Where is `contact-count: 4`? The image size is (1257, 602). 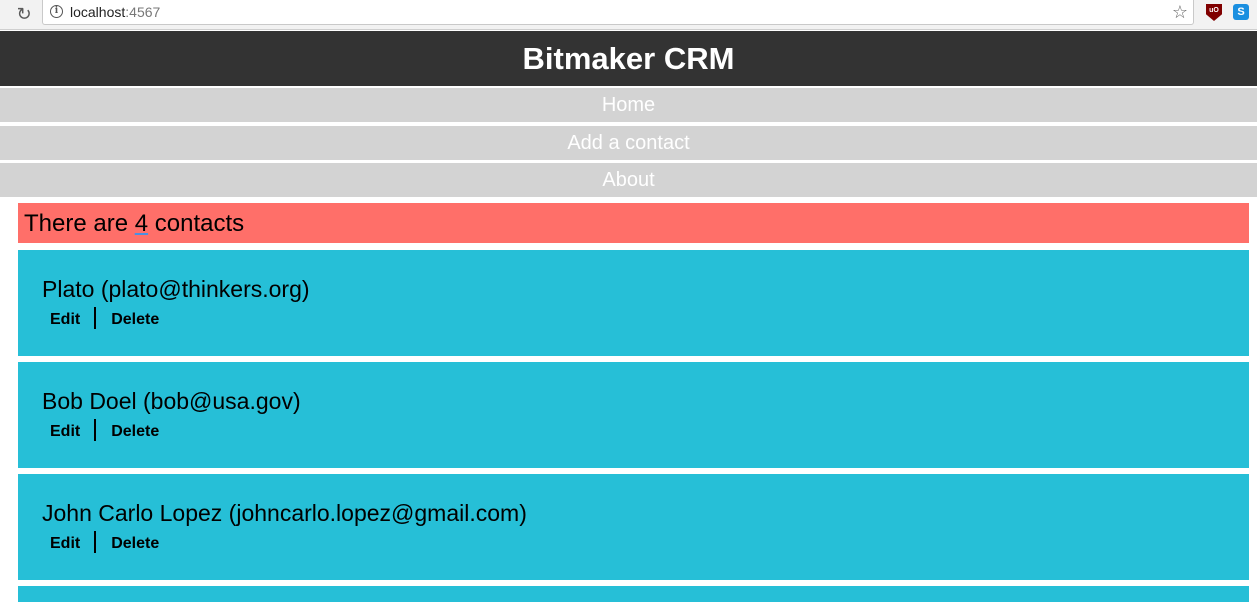 contact-count: 4 is located at coordinates (141, 223).